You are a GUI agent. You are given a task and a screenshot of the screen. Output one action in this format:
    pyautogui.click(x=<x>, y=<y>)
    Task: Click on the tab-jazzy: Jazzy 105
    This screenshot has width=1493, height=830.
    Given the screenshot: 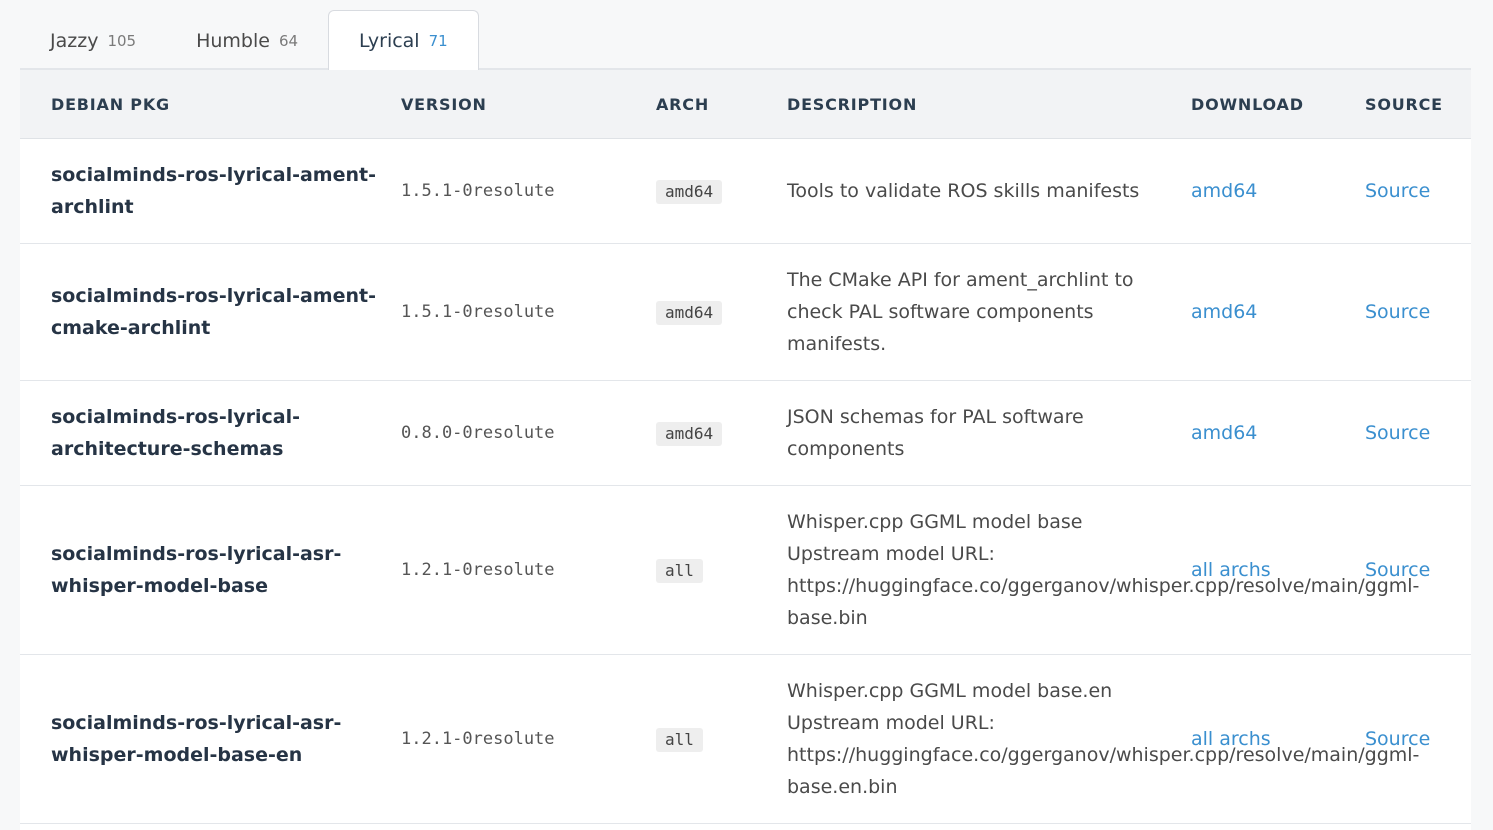 What is the action you would take?
    pyautogui.click(x=93, y=41)
    